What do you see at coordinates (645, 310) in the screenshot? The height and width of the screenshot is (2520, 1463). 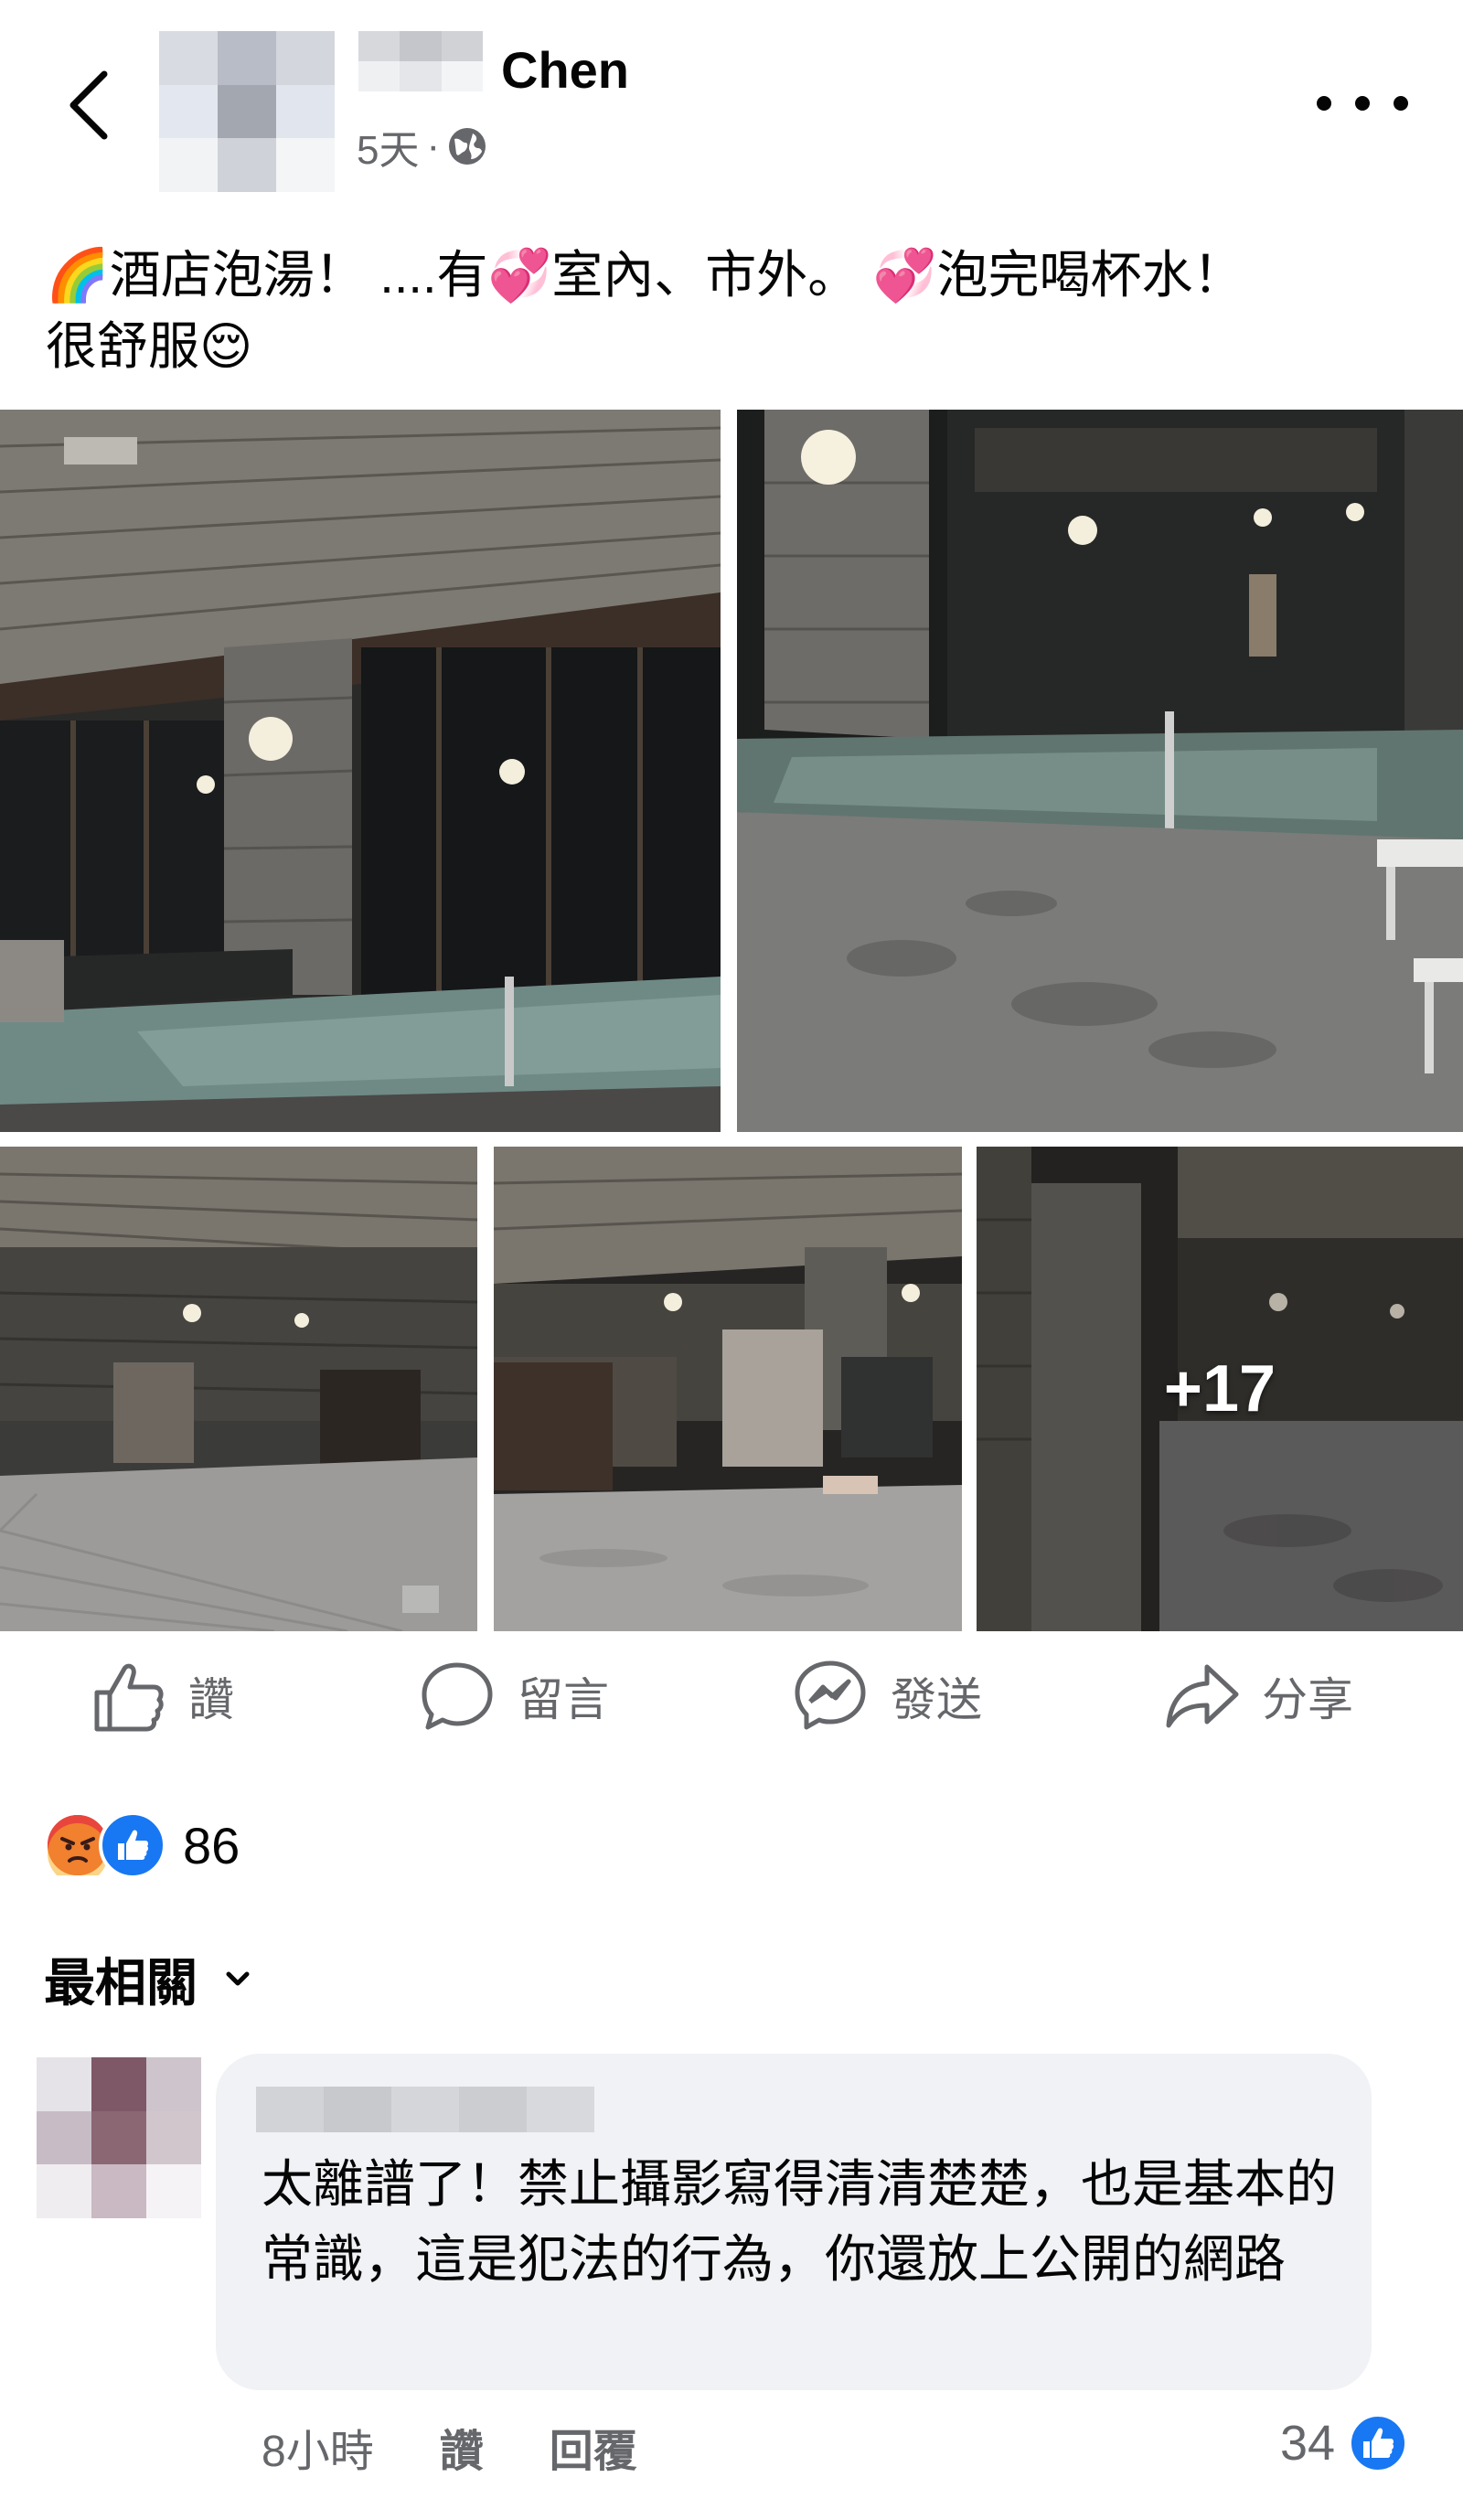 I see `post-text: 🌈酒店泡湯！ ....有💞室內、市外。 💞泡完喝杯水！ 很舒服😌` at bounding box center [645, 310].